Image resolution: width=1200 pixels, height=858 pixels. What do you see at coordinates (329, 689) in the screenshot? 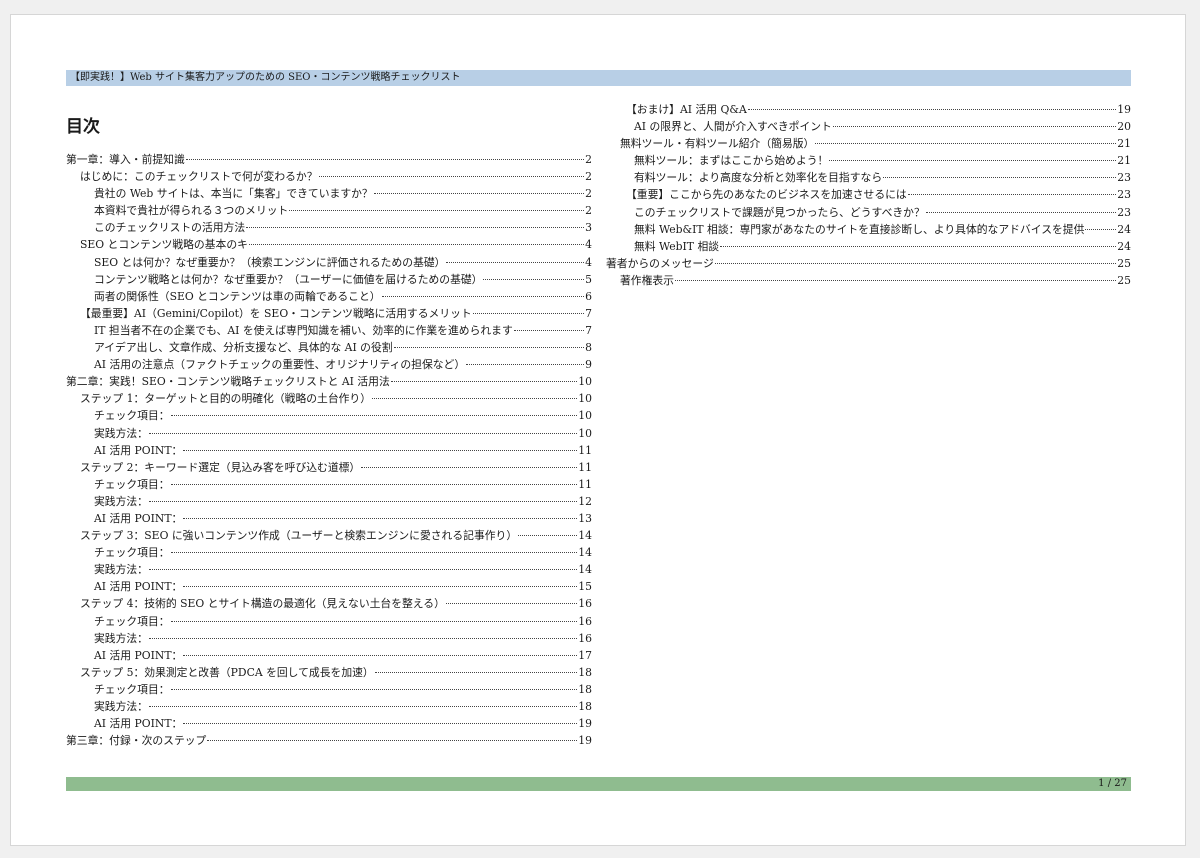
I see `toc-entry: チェック項目： 18` at bounding box center [329, 689].